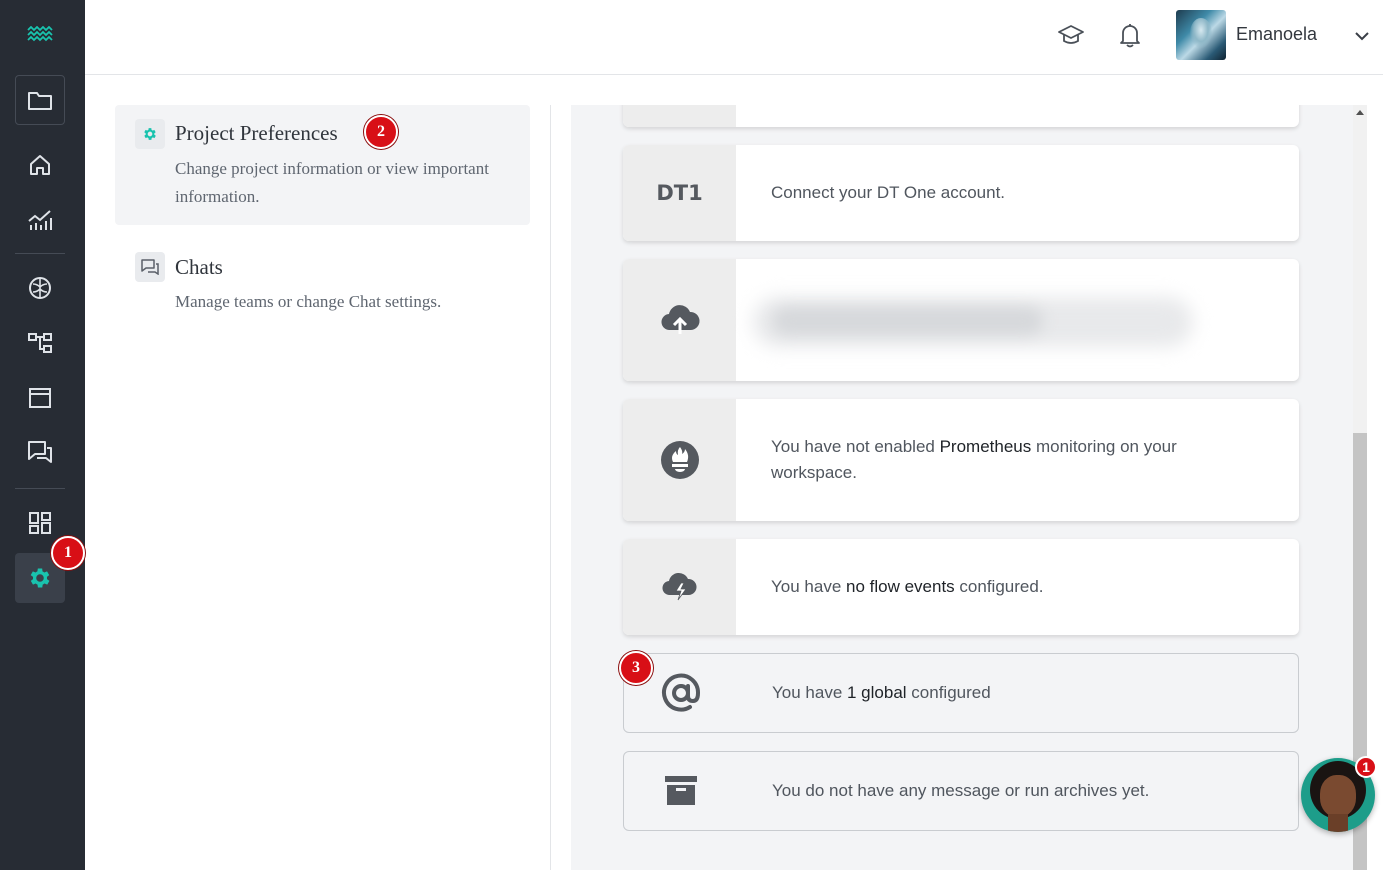  I want to click on chats-button, so click(40, 452).